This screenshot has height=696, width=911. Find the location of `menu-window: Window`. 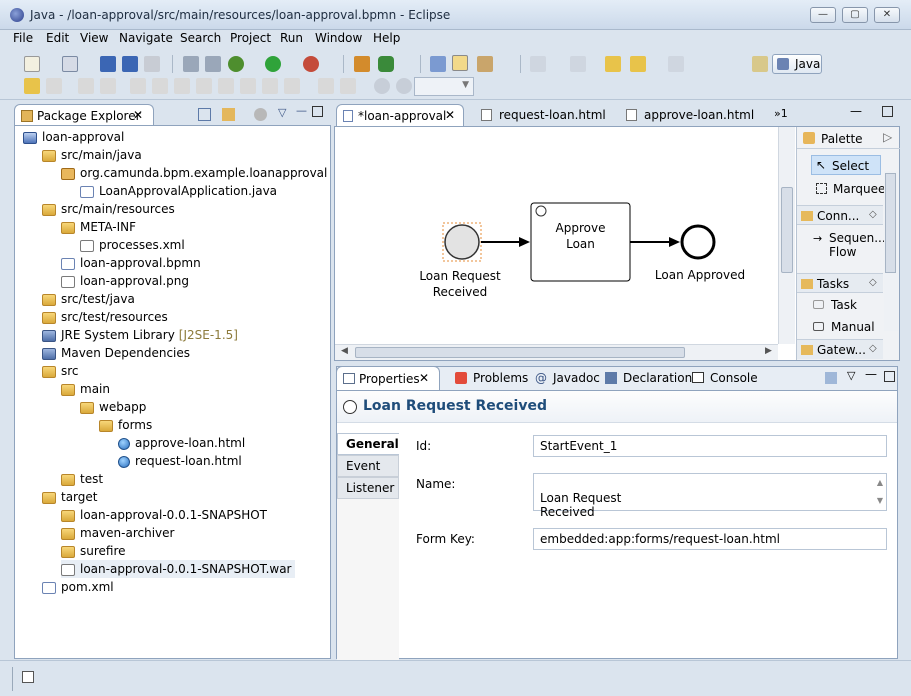

menu-window: Window is located at coordinates (338, 38).